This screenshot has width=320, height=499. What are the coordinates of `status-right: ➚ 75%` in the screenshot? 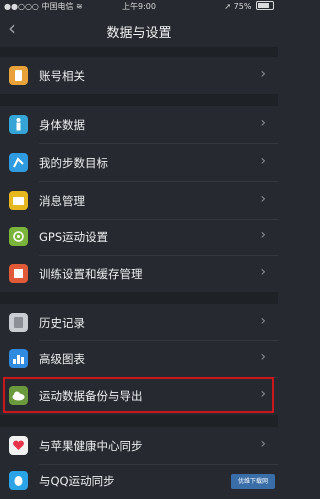 It's located at (249, 6).